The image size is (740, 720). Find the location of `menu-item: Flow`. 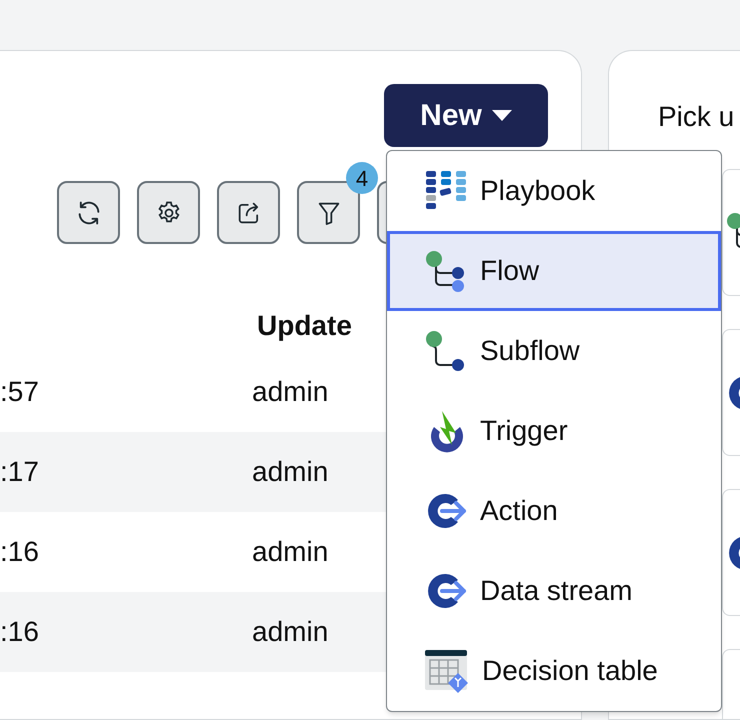

menu-item: Flow is located at coordinates (554, 271).